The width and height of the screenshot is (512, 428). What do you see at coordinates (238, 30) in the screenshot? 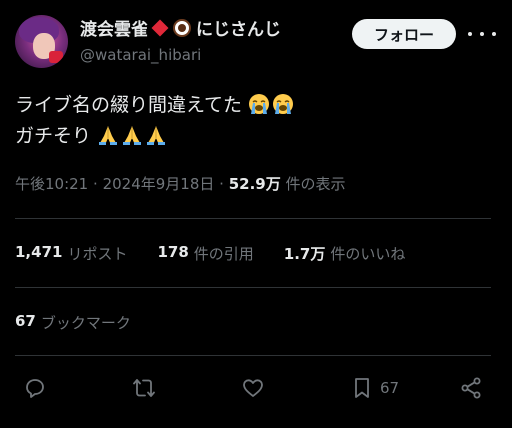
I see `affiliation-name: にじさんじ` at bounding box center [238, 30].